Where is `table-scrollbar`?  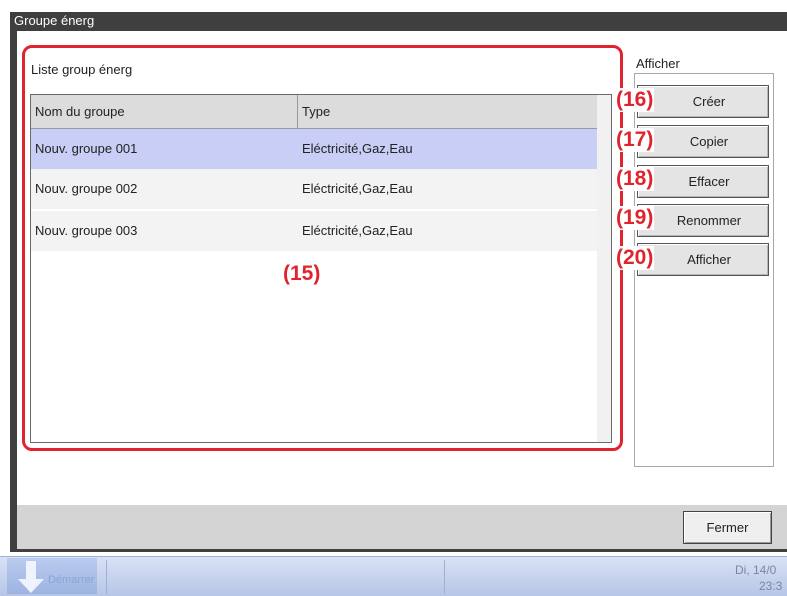
table-scrollbar is located at coordinates (604, 268).